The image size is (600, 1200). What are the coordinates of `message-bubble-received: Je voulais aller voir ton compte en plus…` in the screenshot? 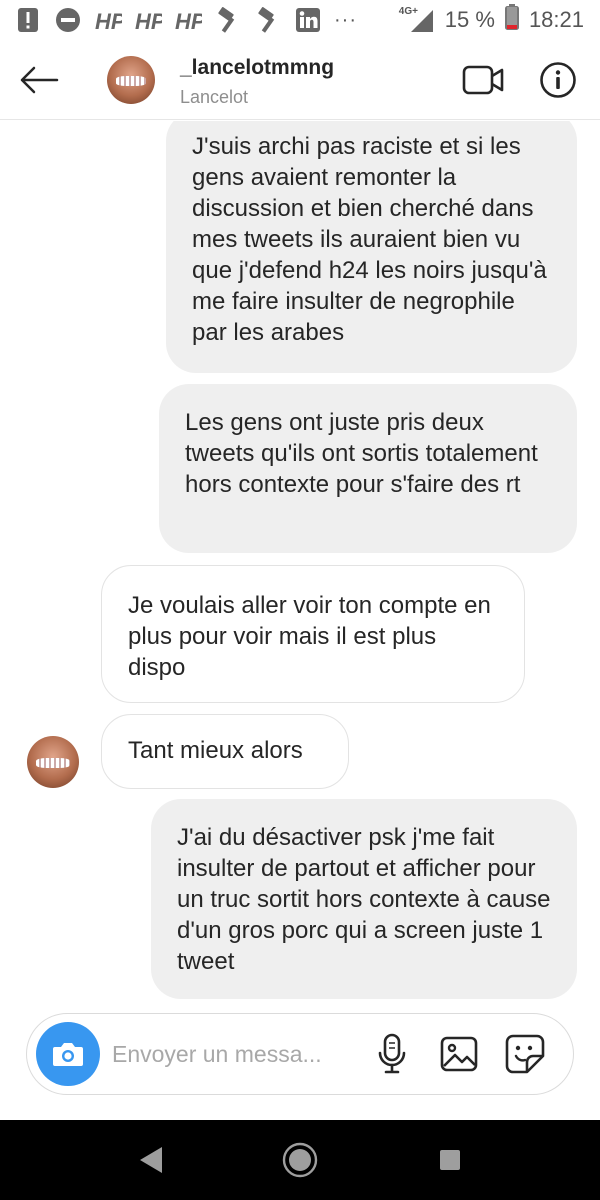 It's located at (313, 634).